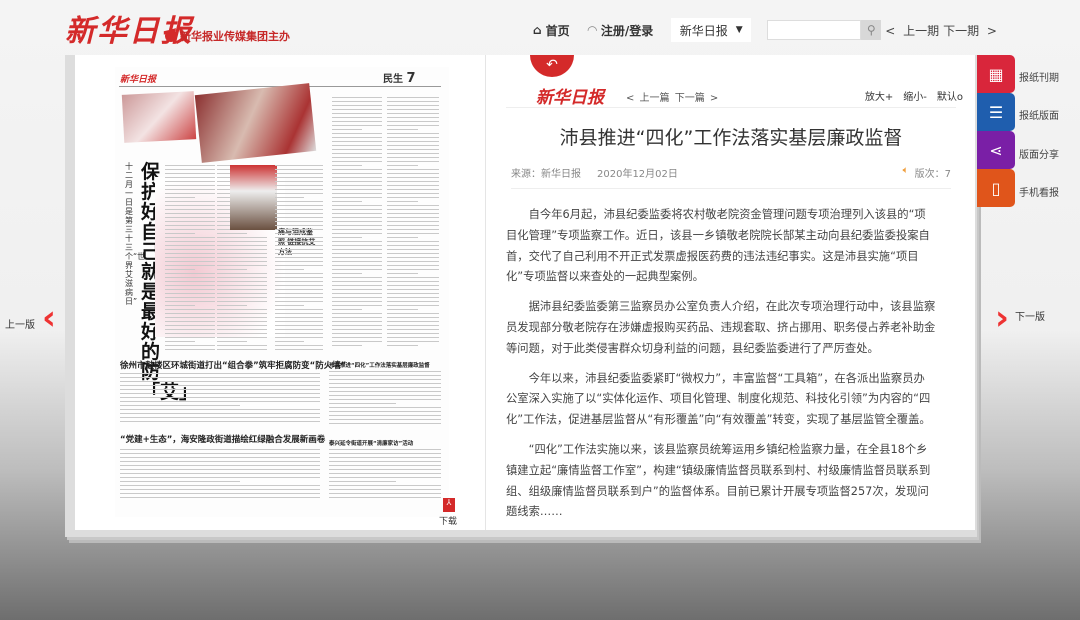 This screenshot has height=620, width=1080. I want to click on search-input, so click(814, 30).